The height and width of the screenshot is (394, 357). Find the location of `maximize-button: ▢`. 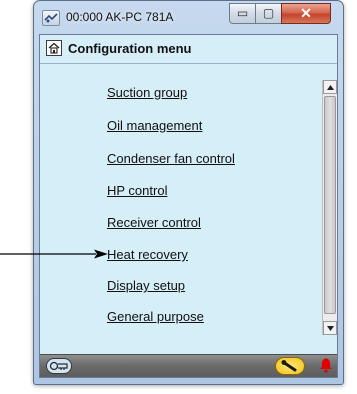

maximize-button: ▢ is located at coordinates (268, 13).